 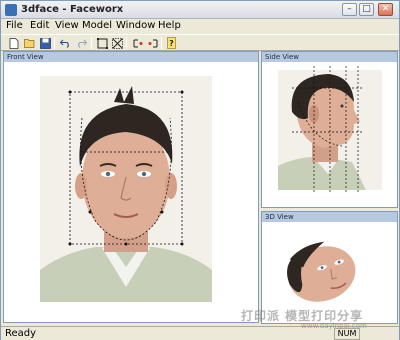 What do you see at coordinates (329, 57) in the screenshot?
I see `side-view-header: Side View` at bounding box center [329, 57].